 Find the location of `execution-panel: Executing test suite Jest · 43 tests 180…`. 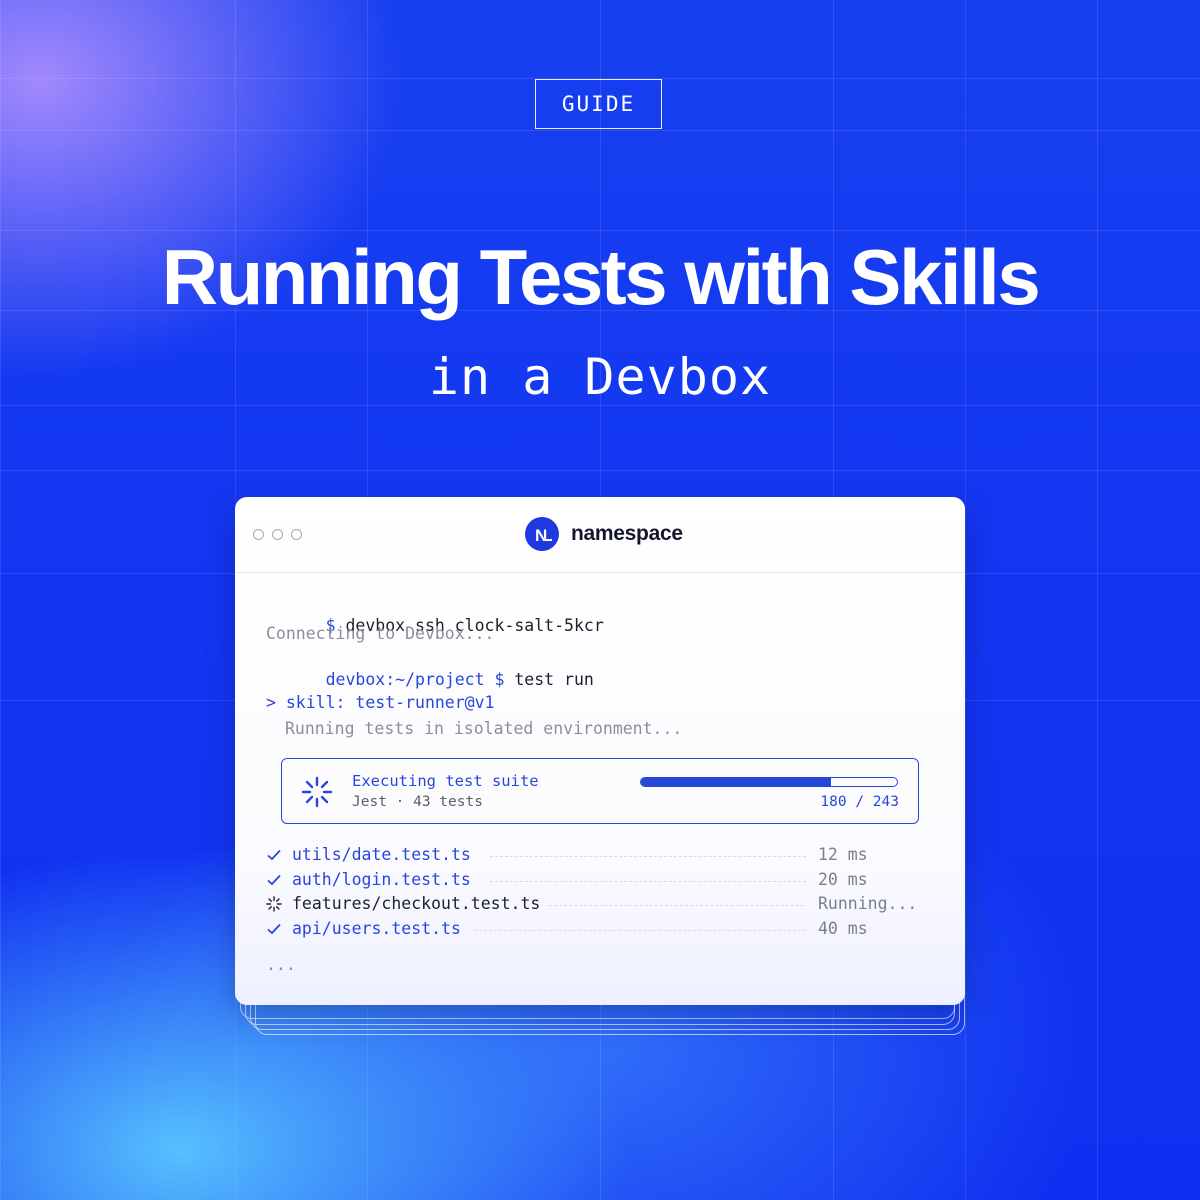

execution-panel: Executing test suite Jest · 43 tests 180… is located at coordinates (600, 791).